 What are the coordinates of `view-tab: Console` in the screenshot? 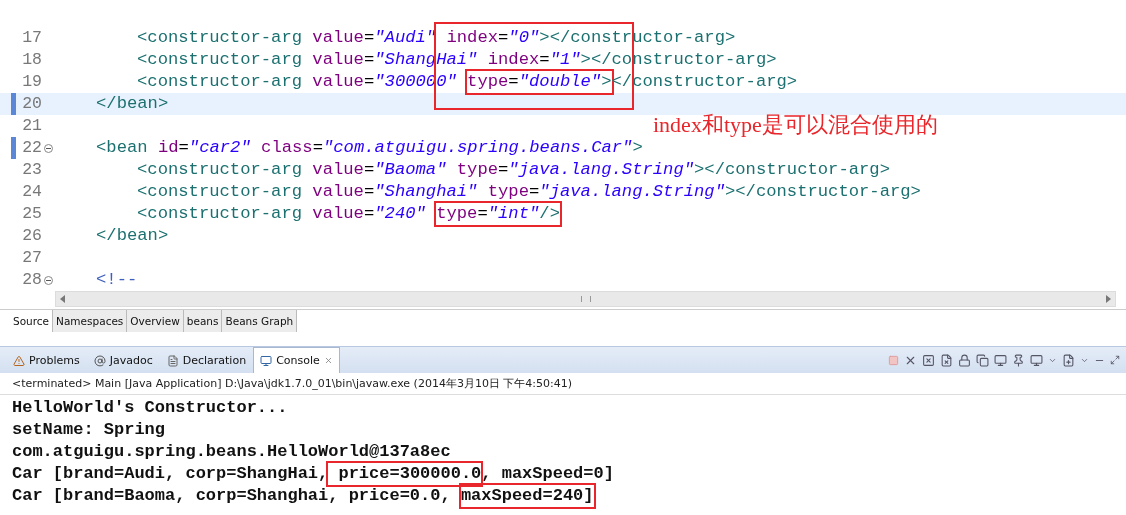 It's located at (296, 360).